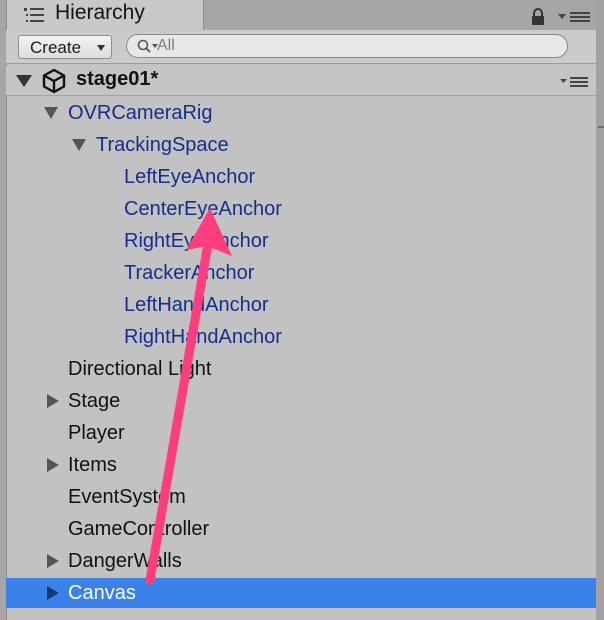 The image size is (604, 620). Describe the element at coordinates (301, 305) in the screenshot. I see `tree-item: LeftHandAnchor` at that location.